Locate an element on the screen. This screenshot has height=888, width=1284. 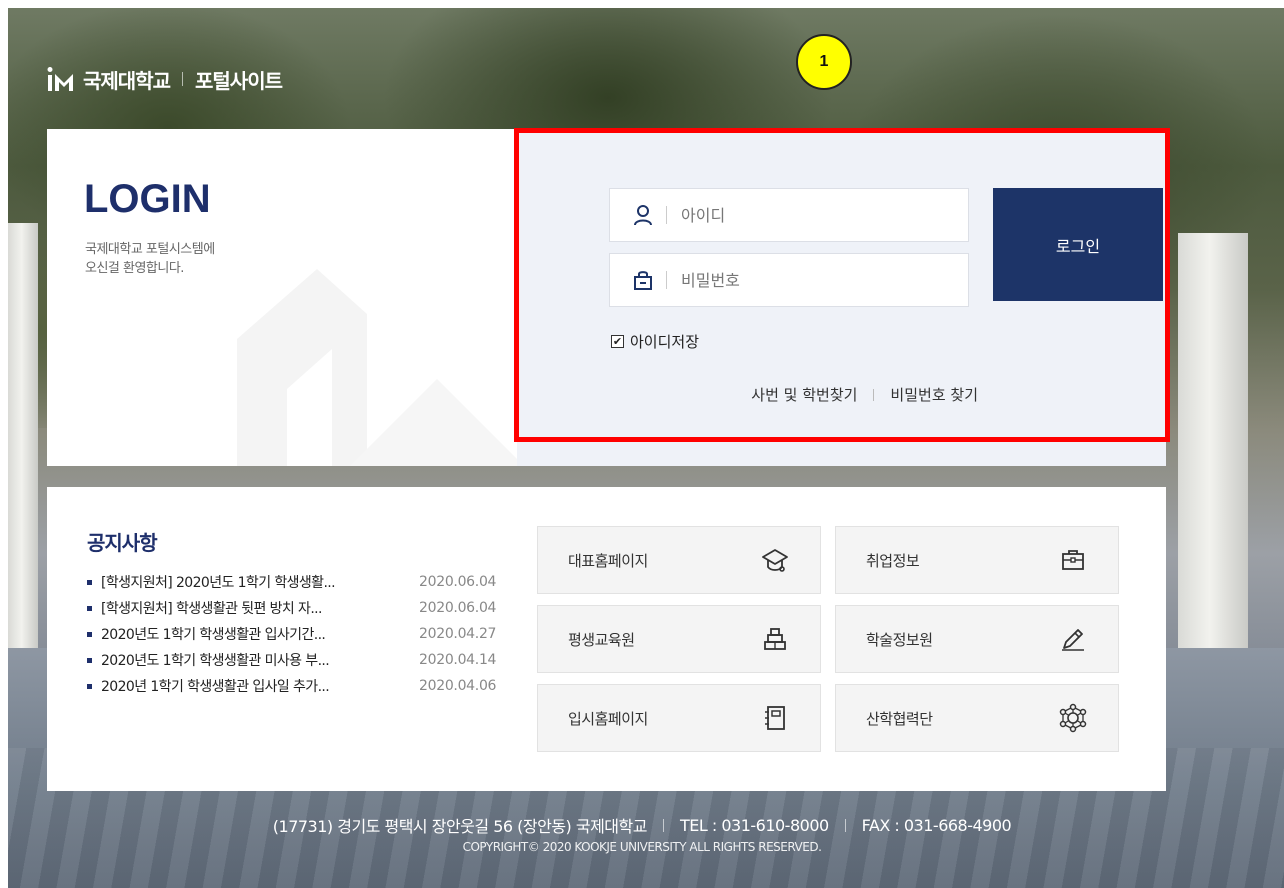
notice-item: 2020년도 1학기 학생생활관 입사기간... 2020.04.27 is located at coordinates (302, 634).